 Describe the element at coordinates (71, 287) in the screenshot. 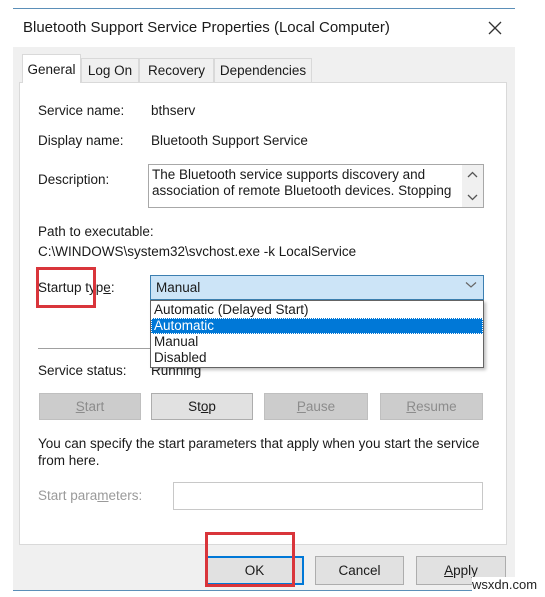

I see `startup-type-label-pre: Startup typ` at that location.